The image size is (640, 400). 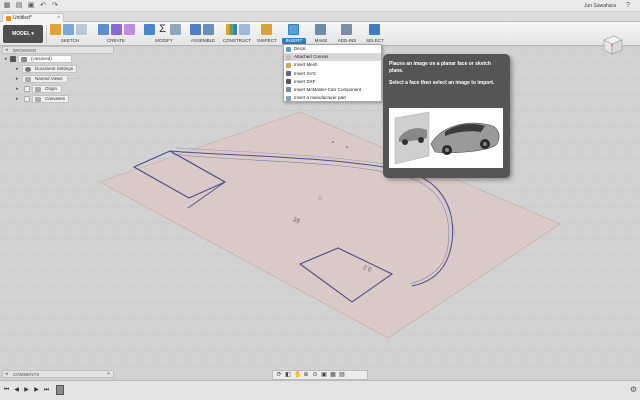 What do you see at coordinates (50, 99) in the screenshot?
I see `tree-node-canvases: Canvases` at bounding box center [50, 99].